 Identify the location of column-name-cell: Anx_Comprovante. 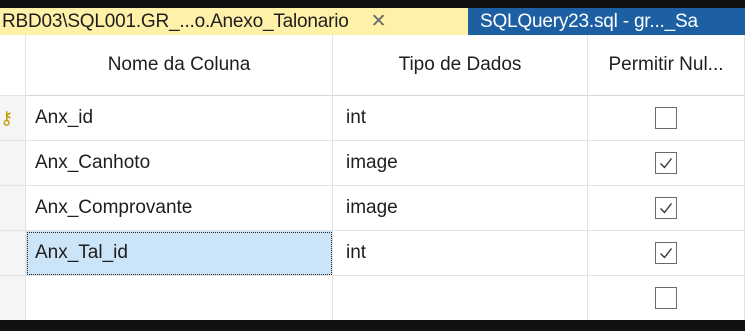
(179, 208).